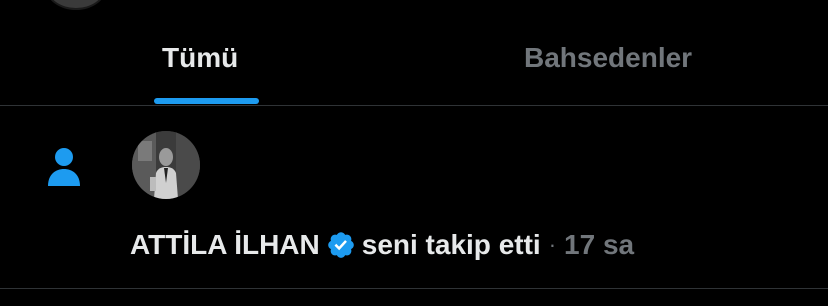 Image resolution: width=828 pixels, height=306 pixels. Describe the element at coordinates (200, 57) in the screenshot. I see `tab-all-label: Tümü` at that location.